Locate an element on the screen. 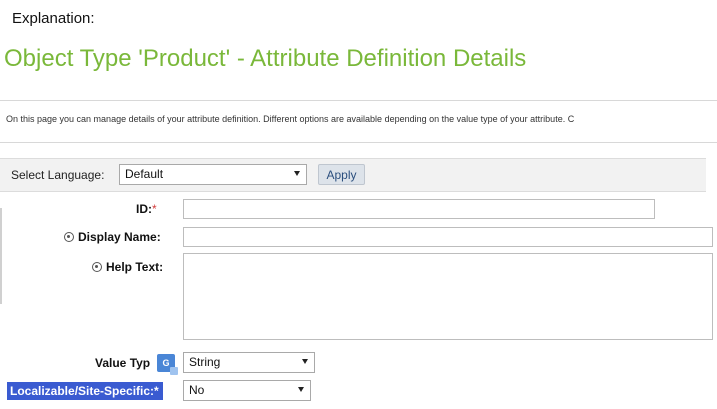 Image resolution: width=717 pixels, height=409 pixels. id-label-text: ID: is located at coordinates (144, 209).